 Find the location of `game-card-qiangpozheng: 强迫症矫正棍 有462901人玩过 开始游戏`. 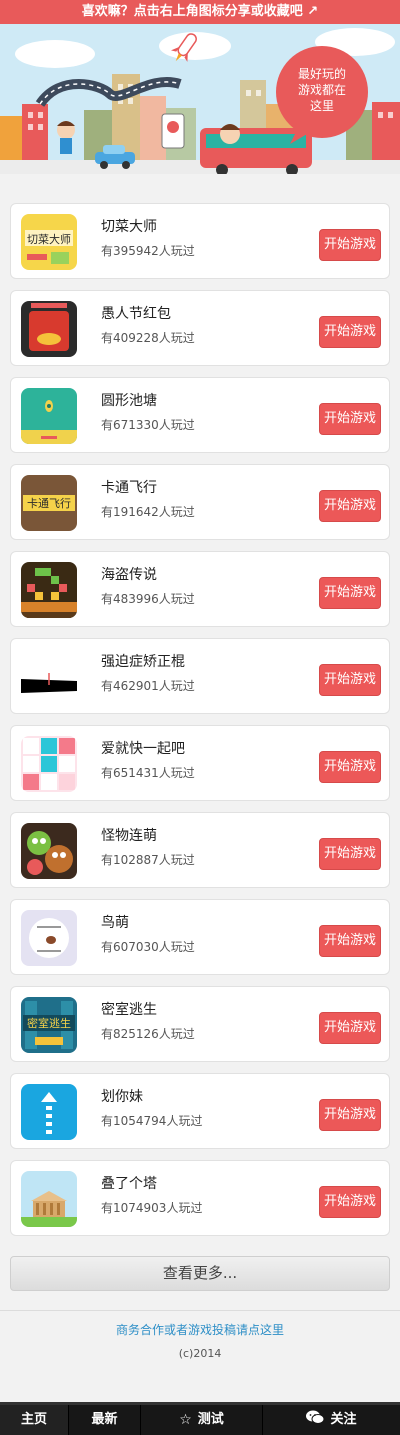

game-card-qiangpozheng: 强迫症矫正棍 有462901人玩过 开始游戏 is located at coordinates (200, 676).